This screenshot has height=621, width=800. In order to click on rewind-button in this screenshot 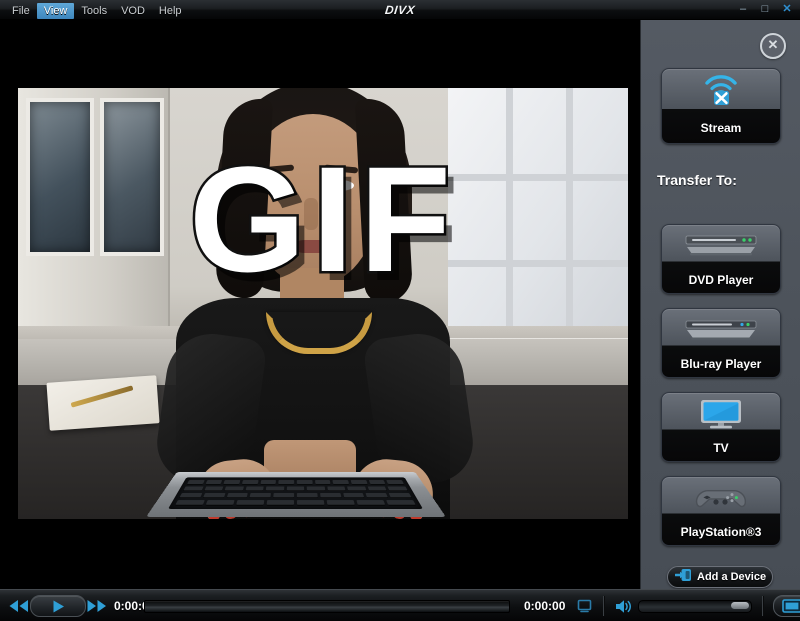, I will do `click(19, 606)`.